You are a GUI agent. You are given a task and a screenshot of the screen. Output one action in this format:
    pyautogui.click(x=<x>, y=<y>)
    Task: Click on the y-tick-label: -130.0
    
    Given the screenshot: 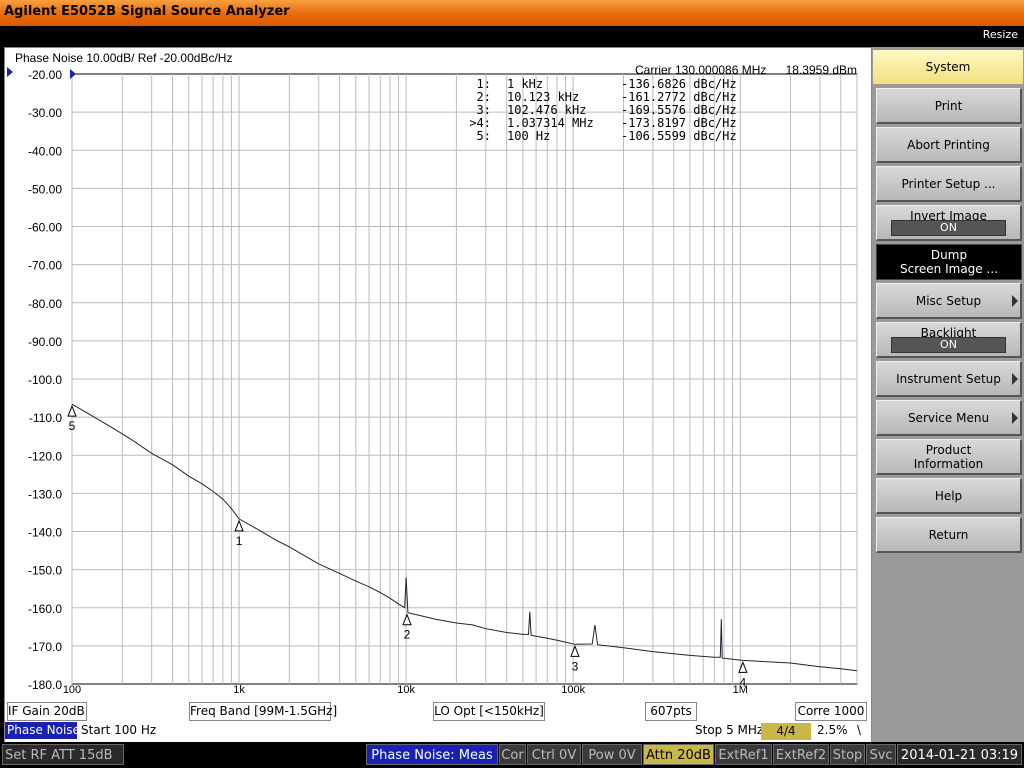 What is the action you would take?
    pyautogui.click(x=45, y=494)
    